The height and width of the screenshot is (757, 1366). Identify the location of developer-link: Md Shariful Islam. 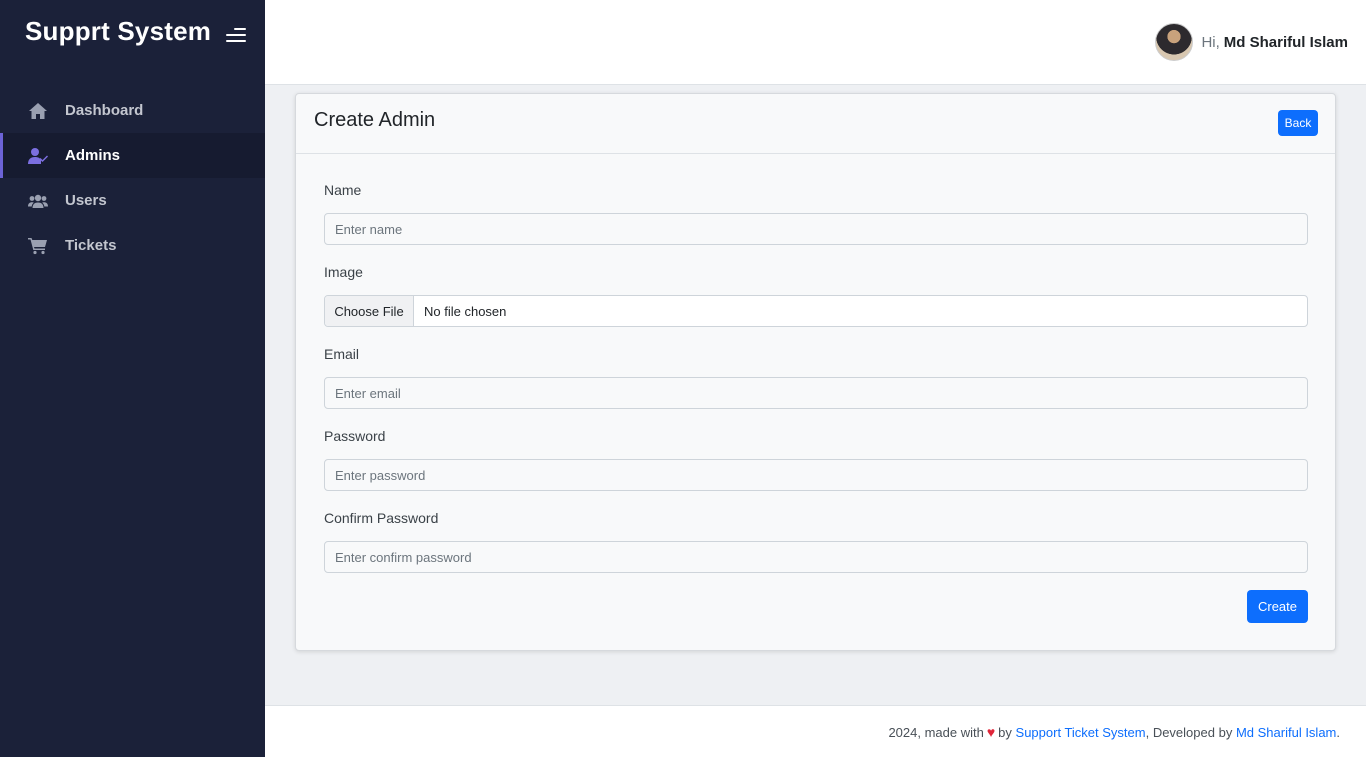
(1286, 732).